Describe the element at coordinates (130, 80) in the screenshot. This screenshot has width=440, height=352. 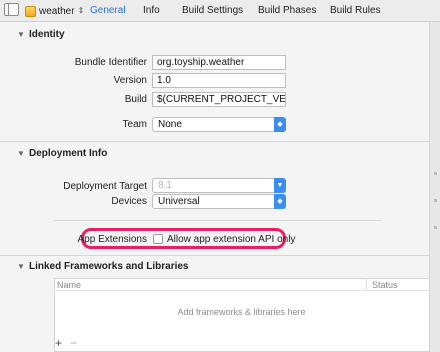
I see `version-label: Version` at that location.